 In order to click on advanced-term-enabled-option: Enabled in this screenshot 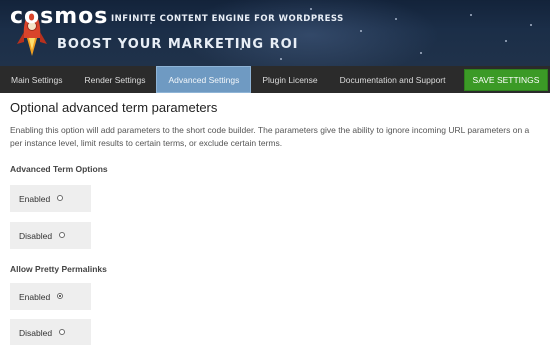, I will do `click(50, 198)`.